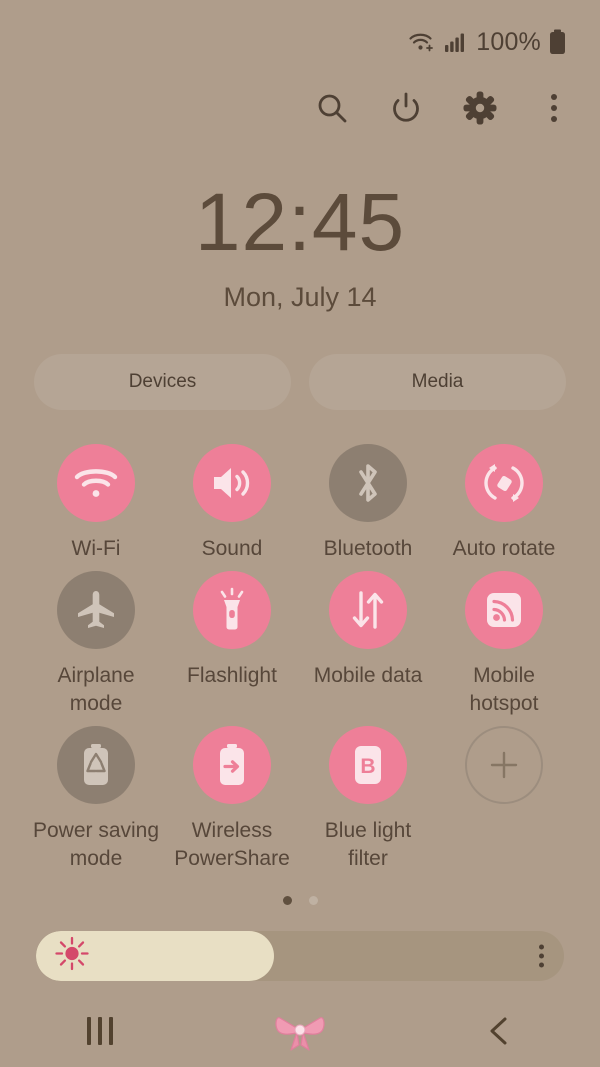  Describe the element at coordinates (162, 382) in the screenshot. I see `devices-button: Devices` at that location.